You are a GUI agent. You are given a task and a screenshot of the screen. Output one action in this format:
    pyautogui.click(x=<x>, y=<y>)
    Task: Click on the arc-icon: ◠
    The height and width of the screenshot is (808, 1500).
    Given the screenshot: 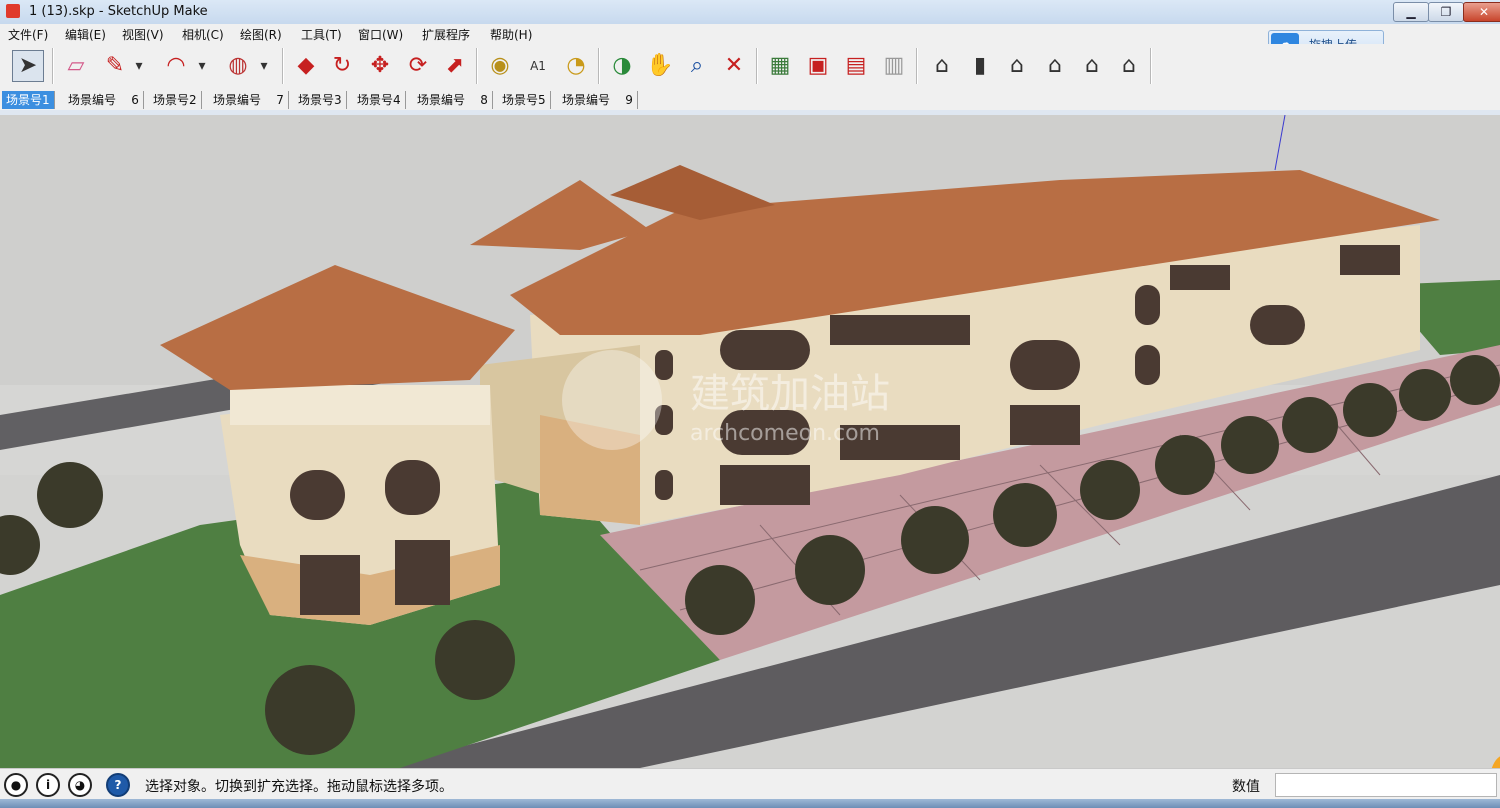 What is the action you would take?
    pyautogui.click(x=176, y=65)
    